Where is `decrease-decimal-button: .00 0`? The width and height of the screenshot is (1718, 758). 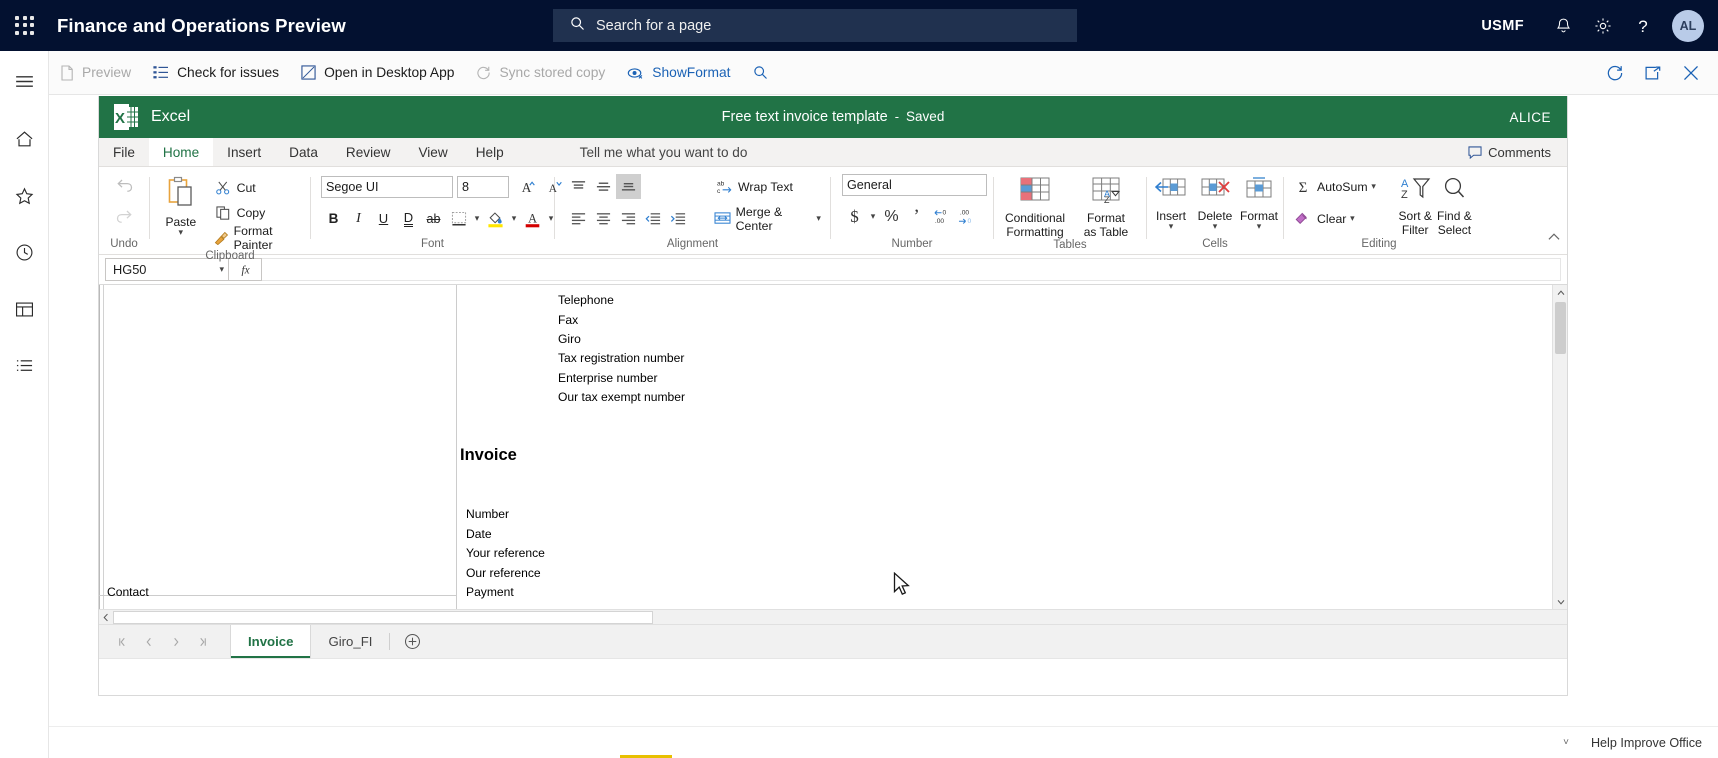
decrease-decimal-button: .00 0 is located at coordinates (966, 216).